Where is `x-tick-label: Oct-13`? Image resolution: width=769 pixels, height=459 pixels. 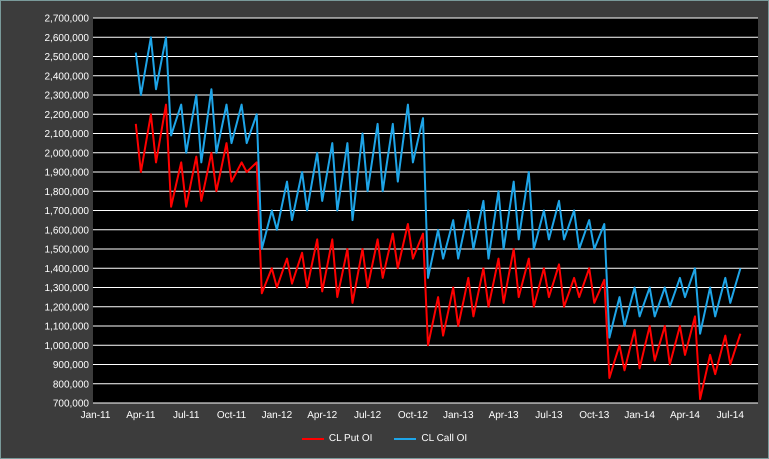
x-tick-label: Oct-13 is located at coordinates (594, 415).